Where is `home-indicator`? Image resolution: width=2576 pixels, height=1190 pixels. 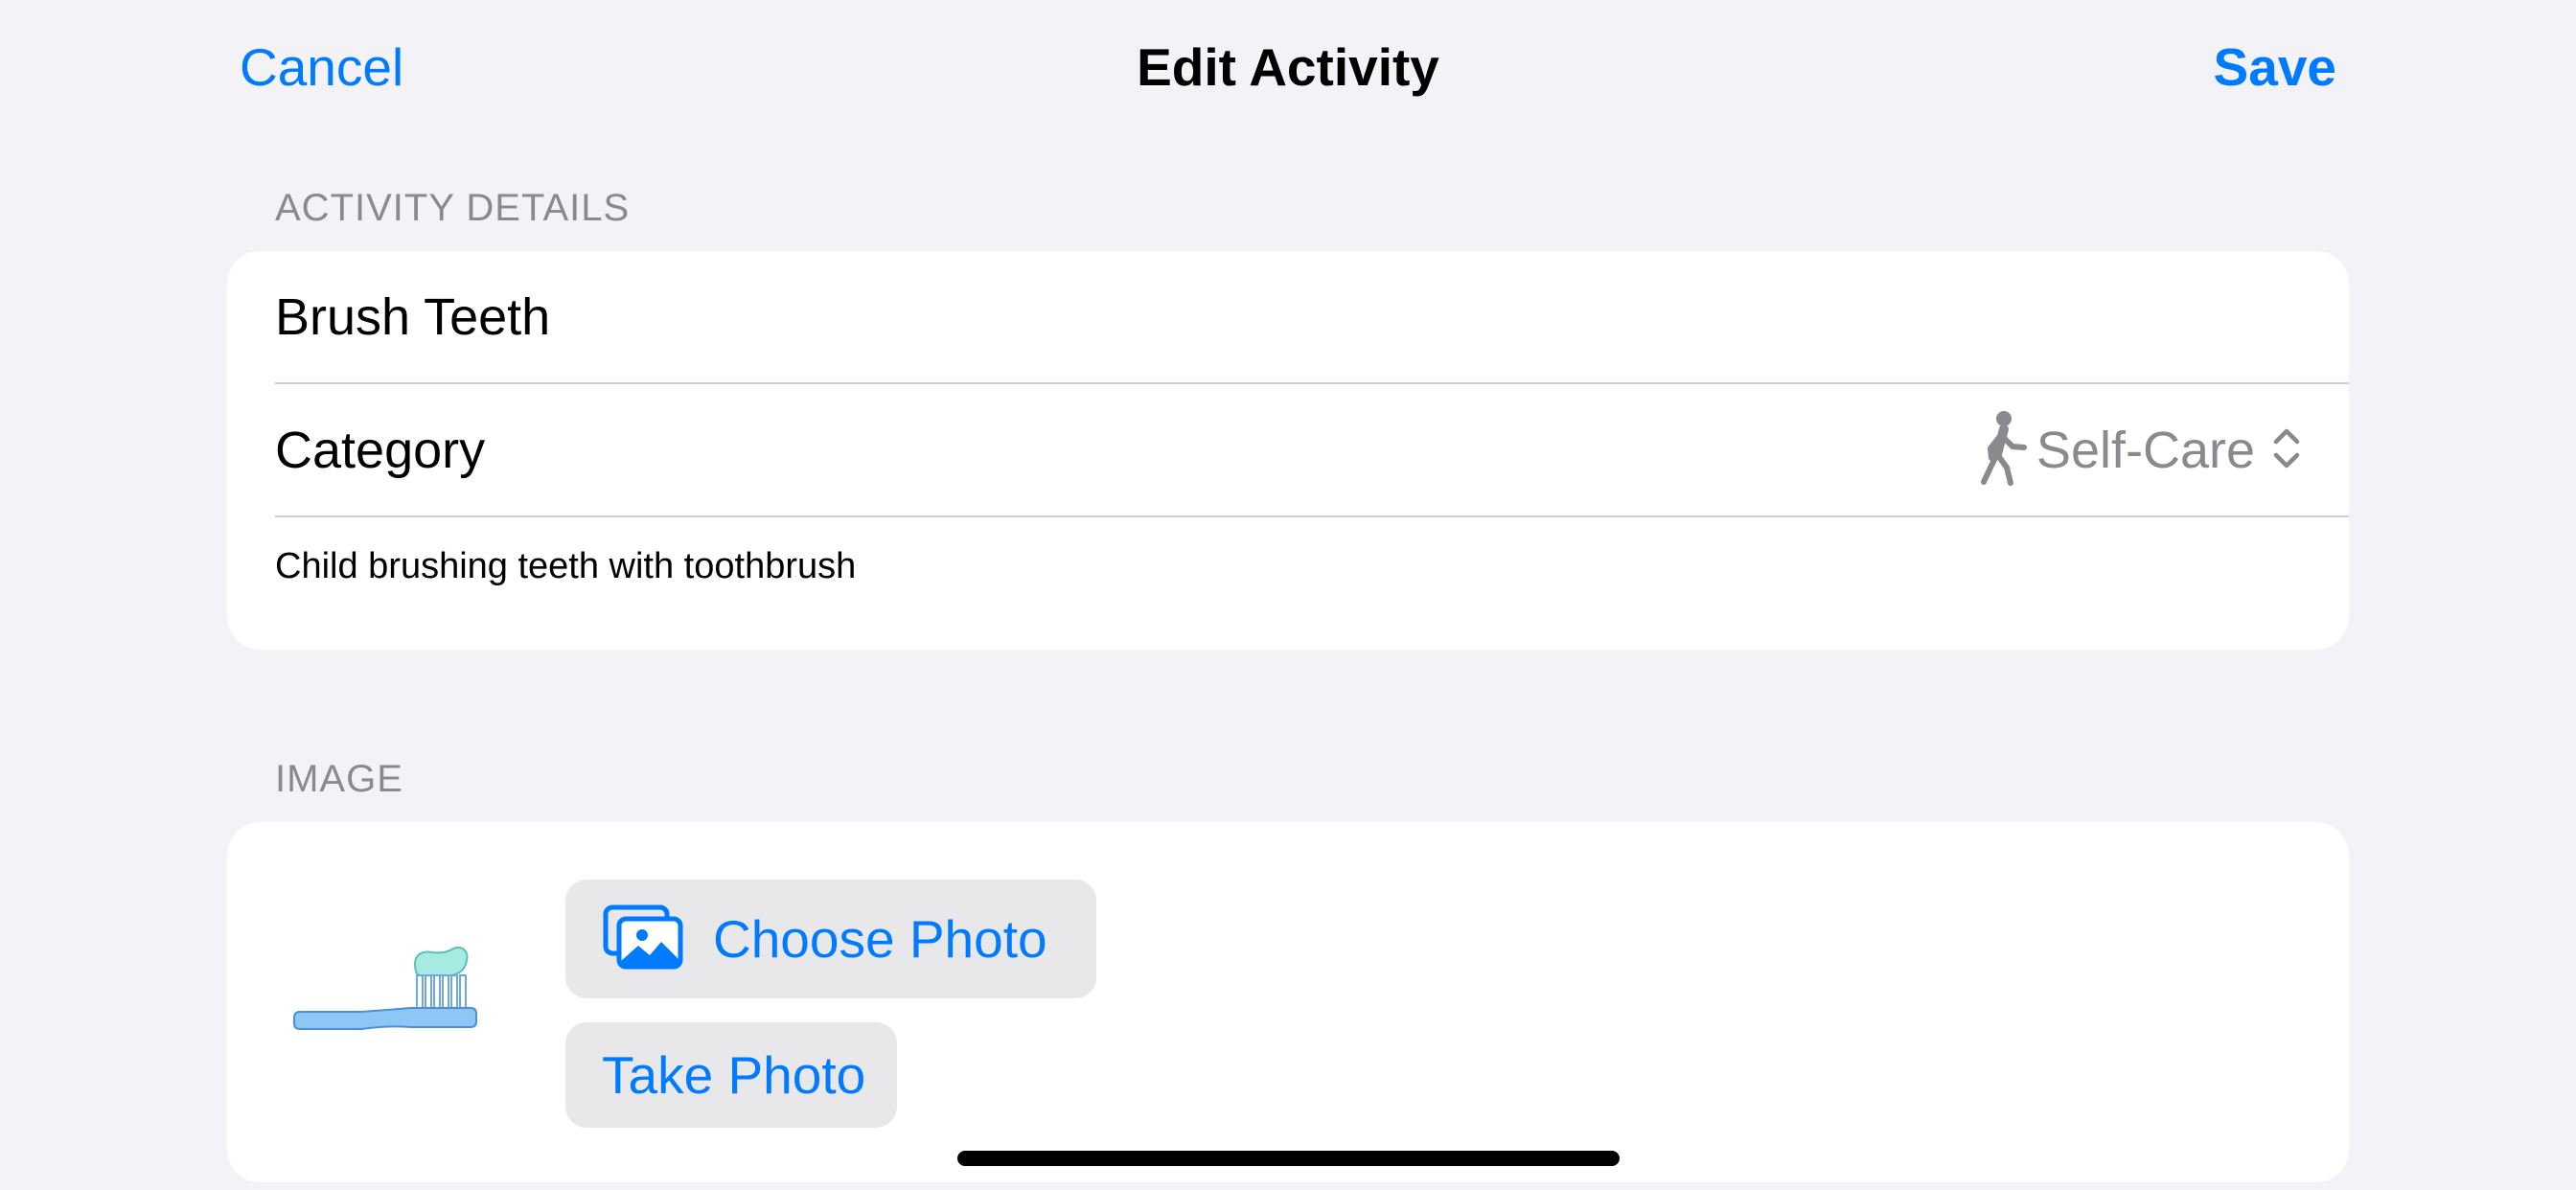 home-indicator is located at coordinates (1288, 1159).